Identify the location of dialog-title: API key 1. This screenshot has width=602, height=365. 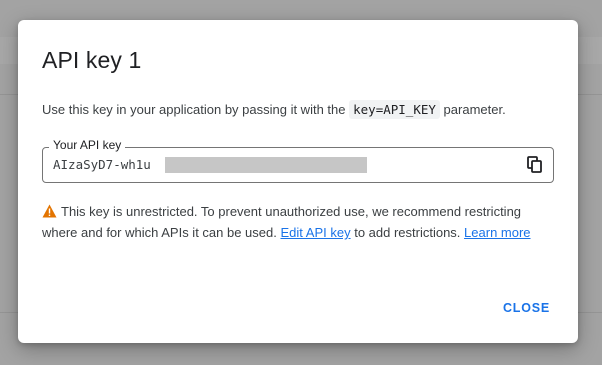
(92, 60).